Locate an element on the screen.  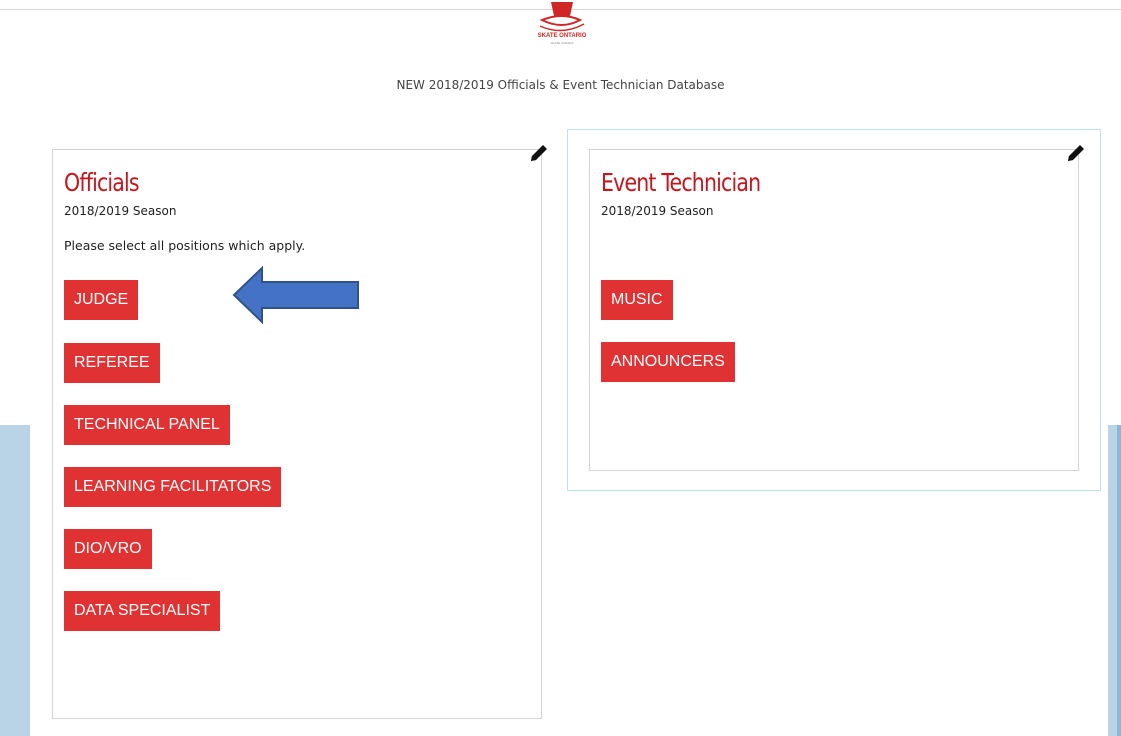
logo-text: SKATE ONTARIO is located at coordinates (562, 36).